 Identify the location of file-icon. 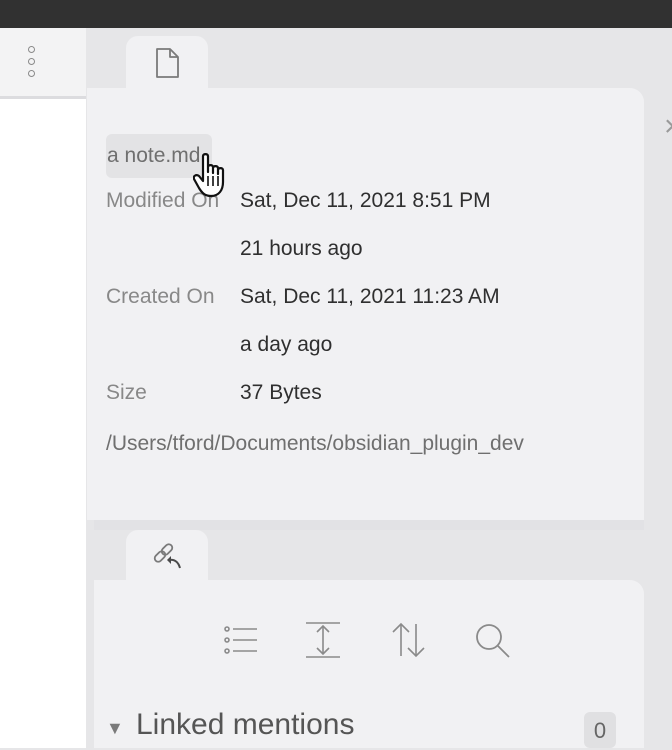
(167, 63).